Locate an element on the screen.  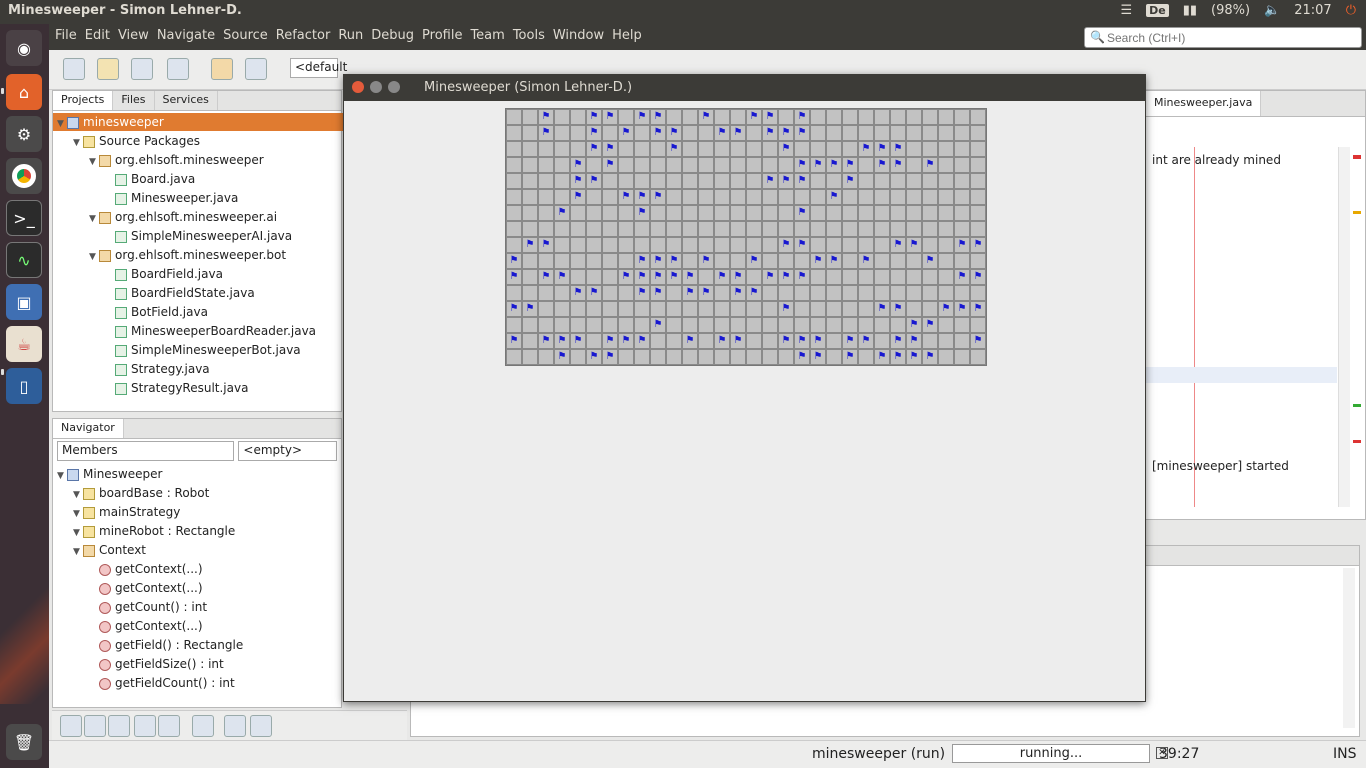
tree-row: ▼ mineRobot : Rectangle is located at coordinates (154, 531).